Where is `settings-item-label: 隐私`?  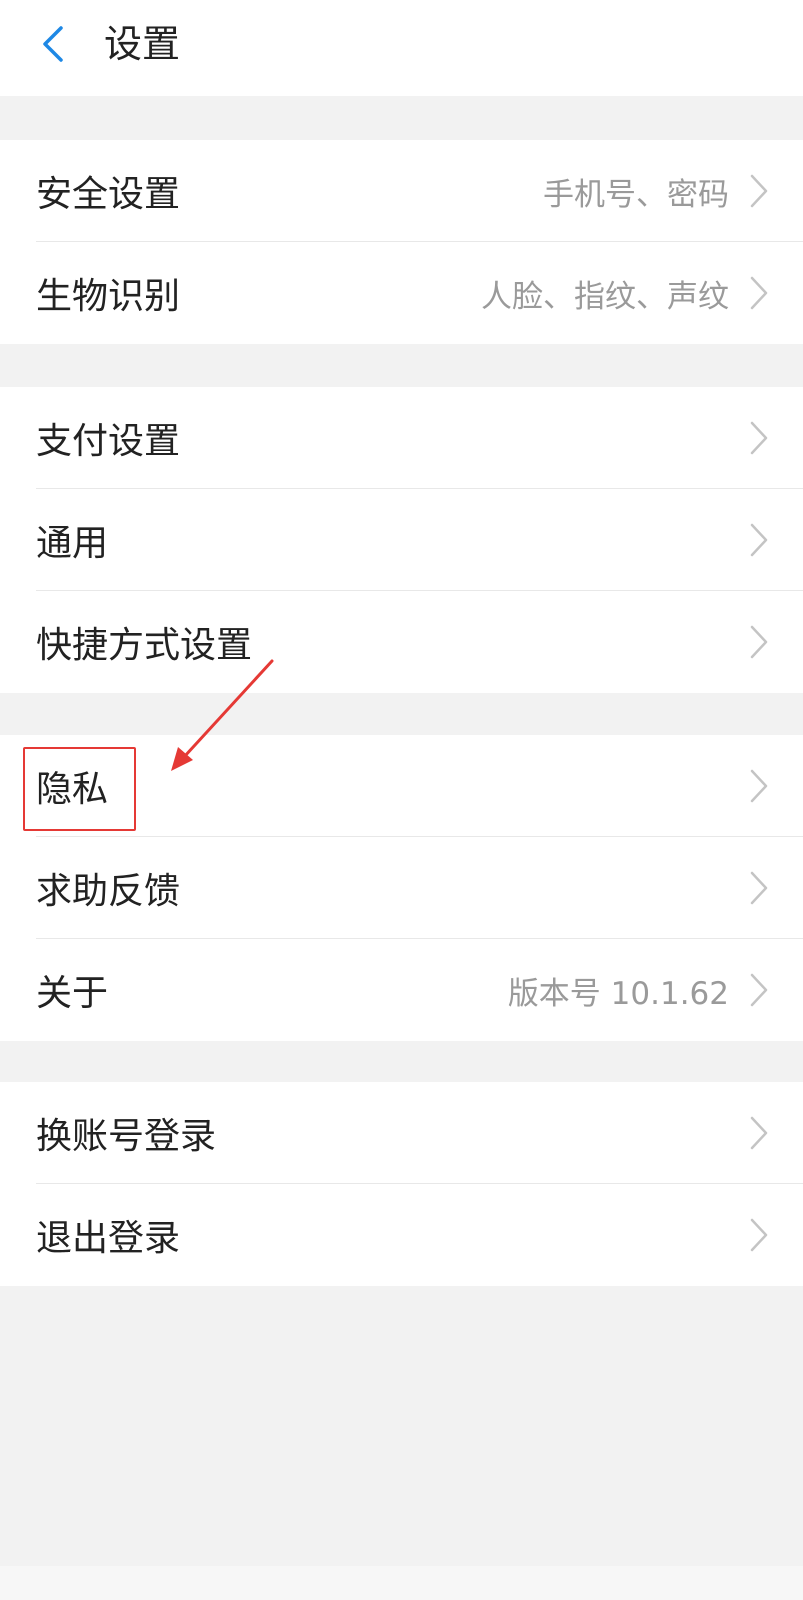 settings-item-label: 隐私 is located at coordinates (72, 789).